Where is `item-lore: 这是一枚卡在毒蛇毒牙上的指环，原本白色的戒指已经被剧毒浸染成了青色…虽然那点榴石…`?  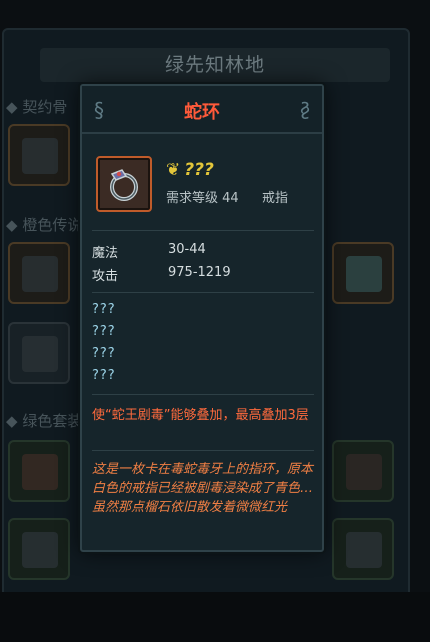 item-lore: 这是一枚卡在毒蛇毒牙上的指环，原本白色的戒指已经被剧毒浸染成了青色…虽然那点榴石… is located at coordinates (203, 488).